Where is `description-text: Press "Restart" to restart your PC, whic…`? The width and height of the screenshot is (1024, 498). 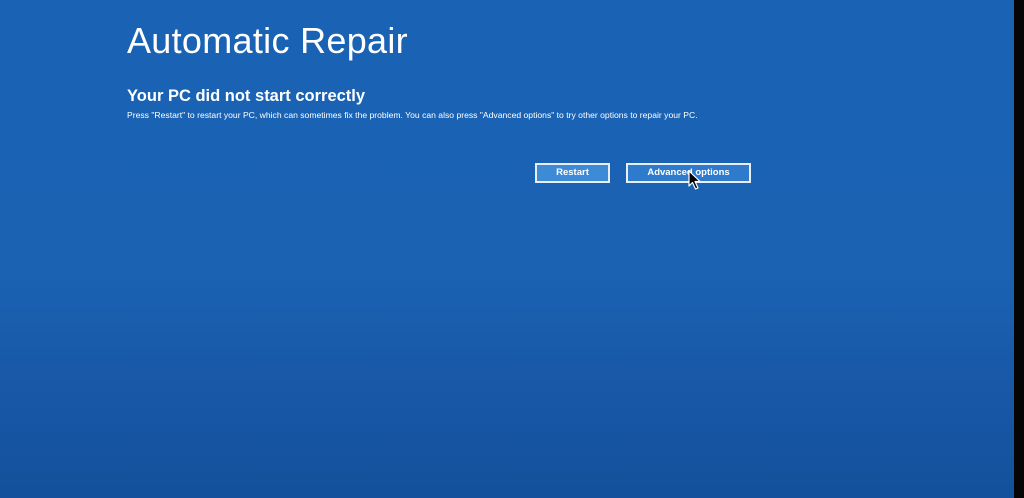 description-text: Press "Restart" to restart your PC, whic… is located at coordinates (412, 115).